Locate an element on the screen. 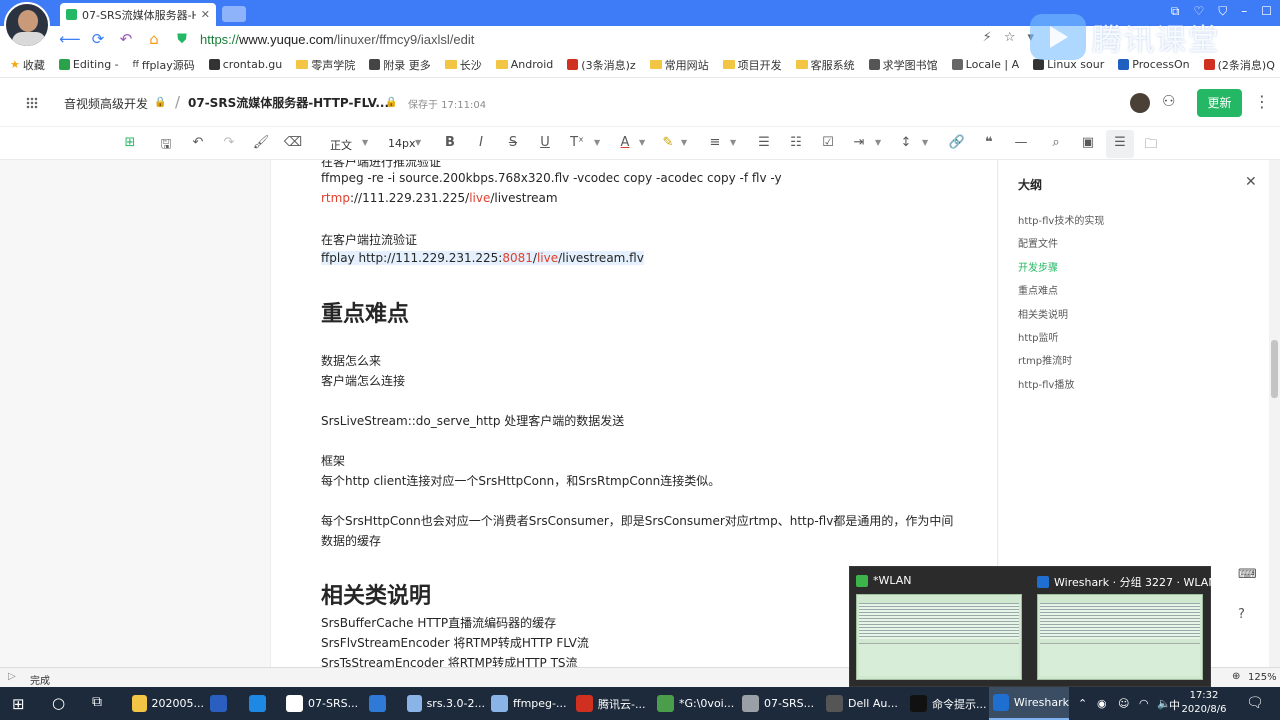 This screenshot has width=1280, height=720. wifi-icon: ◠ is located at coordinates (1144, 703).